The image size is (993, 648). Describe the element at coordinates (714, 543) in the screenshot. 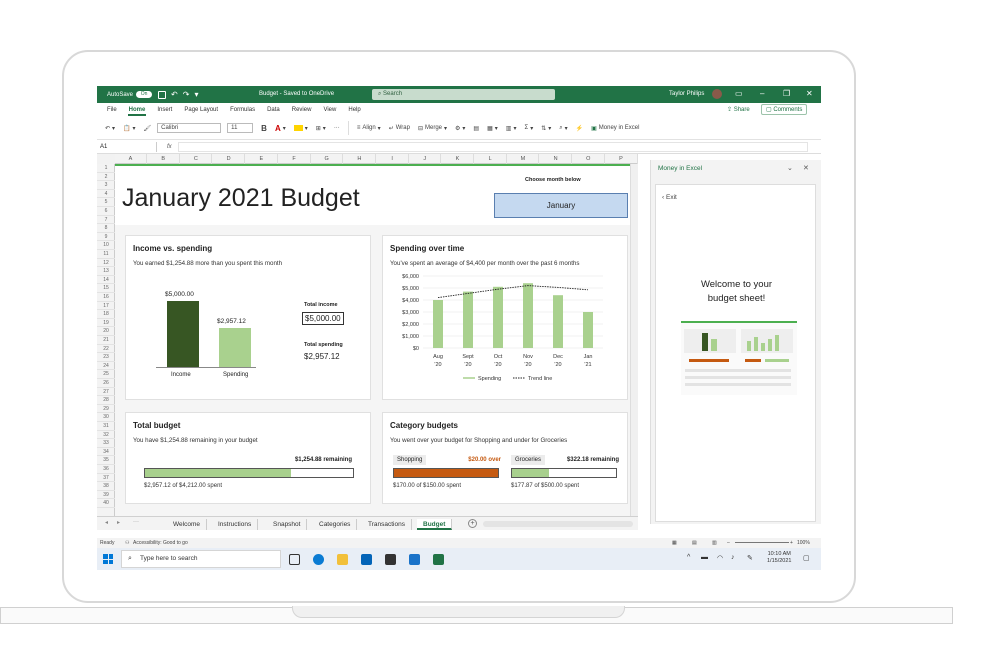

I see `page-break-icon: ▥` at that location.